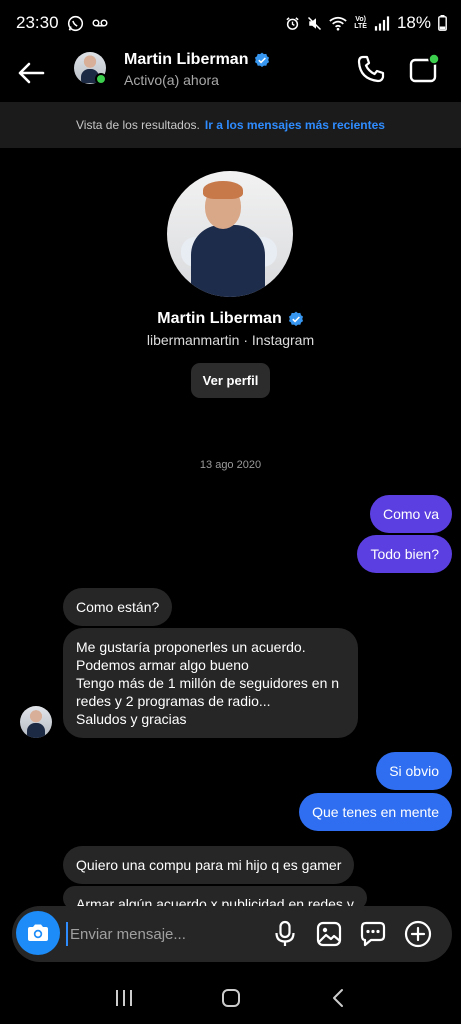 This screenshot has width=461, height=1024. I want to click on camera-icon, so click(38, 932).